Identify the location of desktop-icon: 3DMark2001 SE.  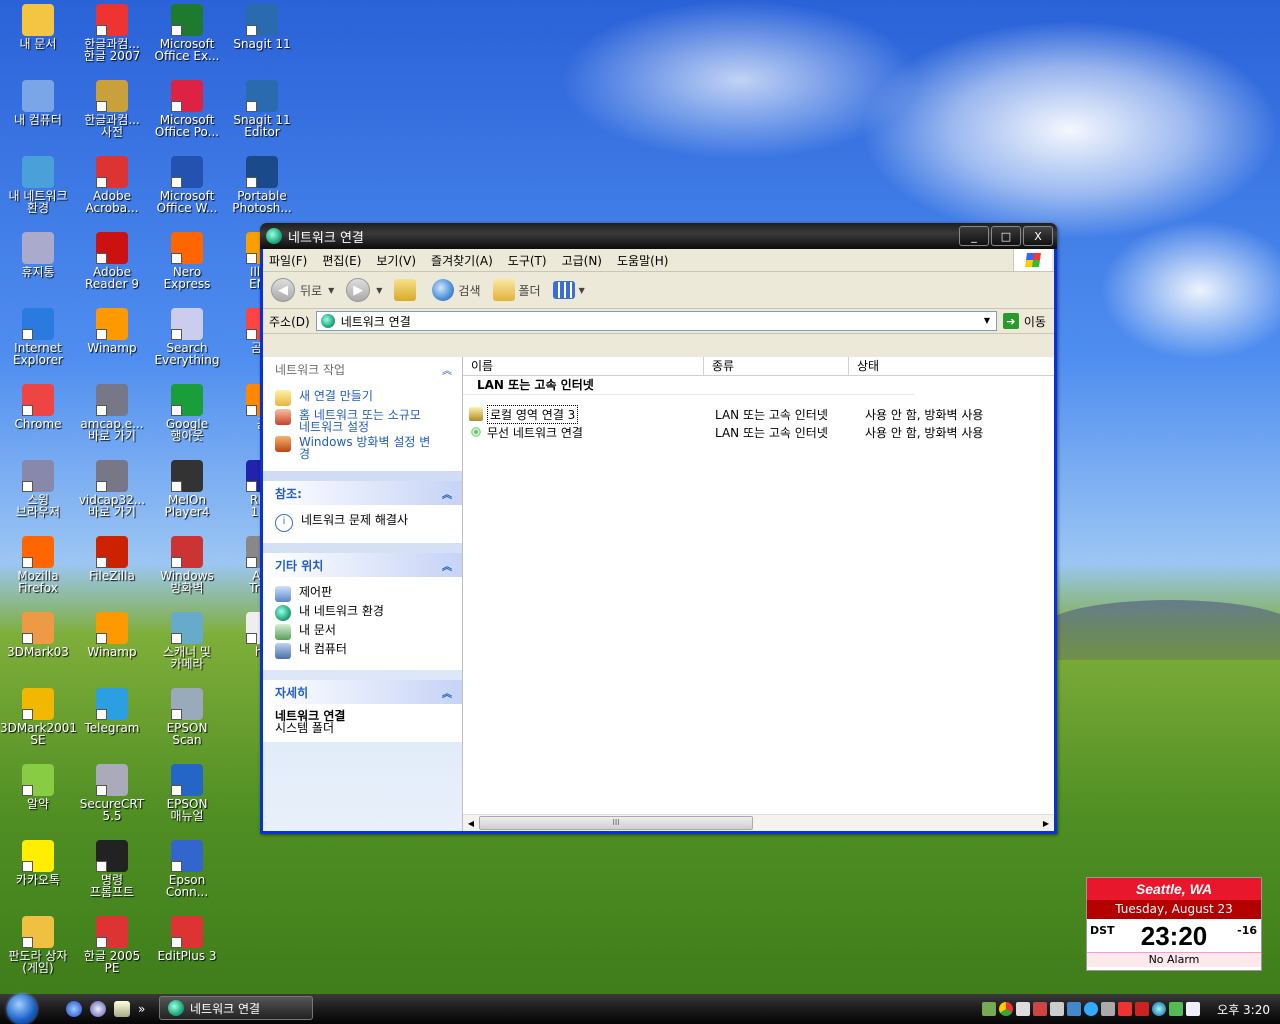
(38, 717).